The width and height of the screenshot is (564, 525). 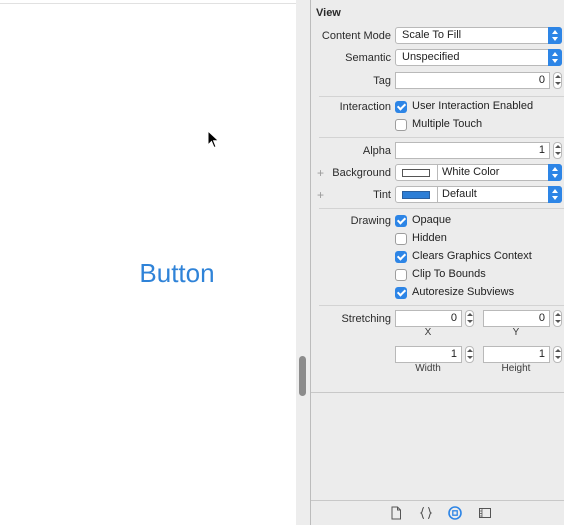 I want to click on braces-icon, so click(x=426, y=513).